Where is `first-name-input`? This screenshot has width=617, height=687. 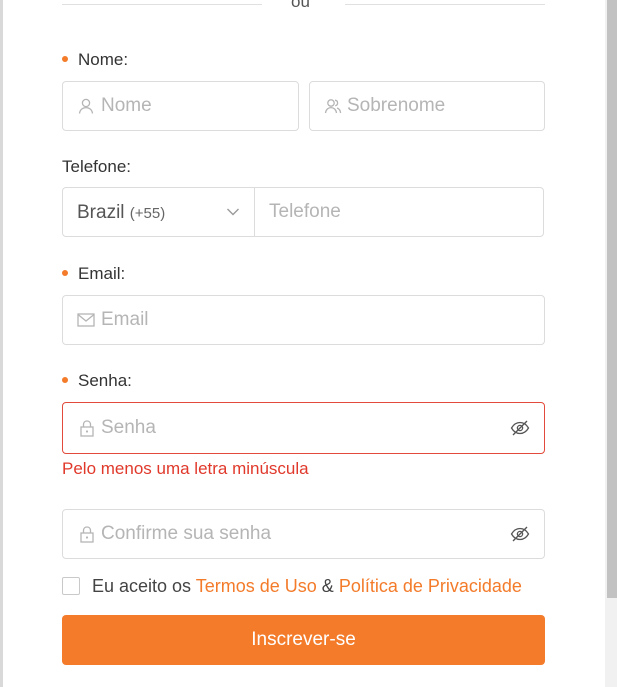 first-name-input is located at coordinates (196, 106).